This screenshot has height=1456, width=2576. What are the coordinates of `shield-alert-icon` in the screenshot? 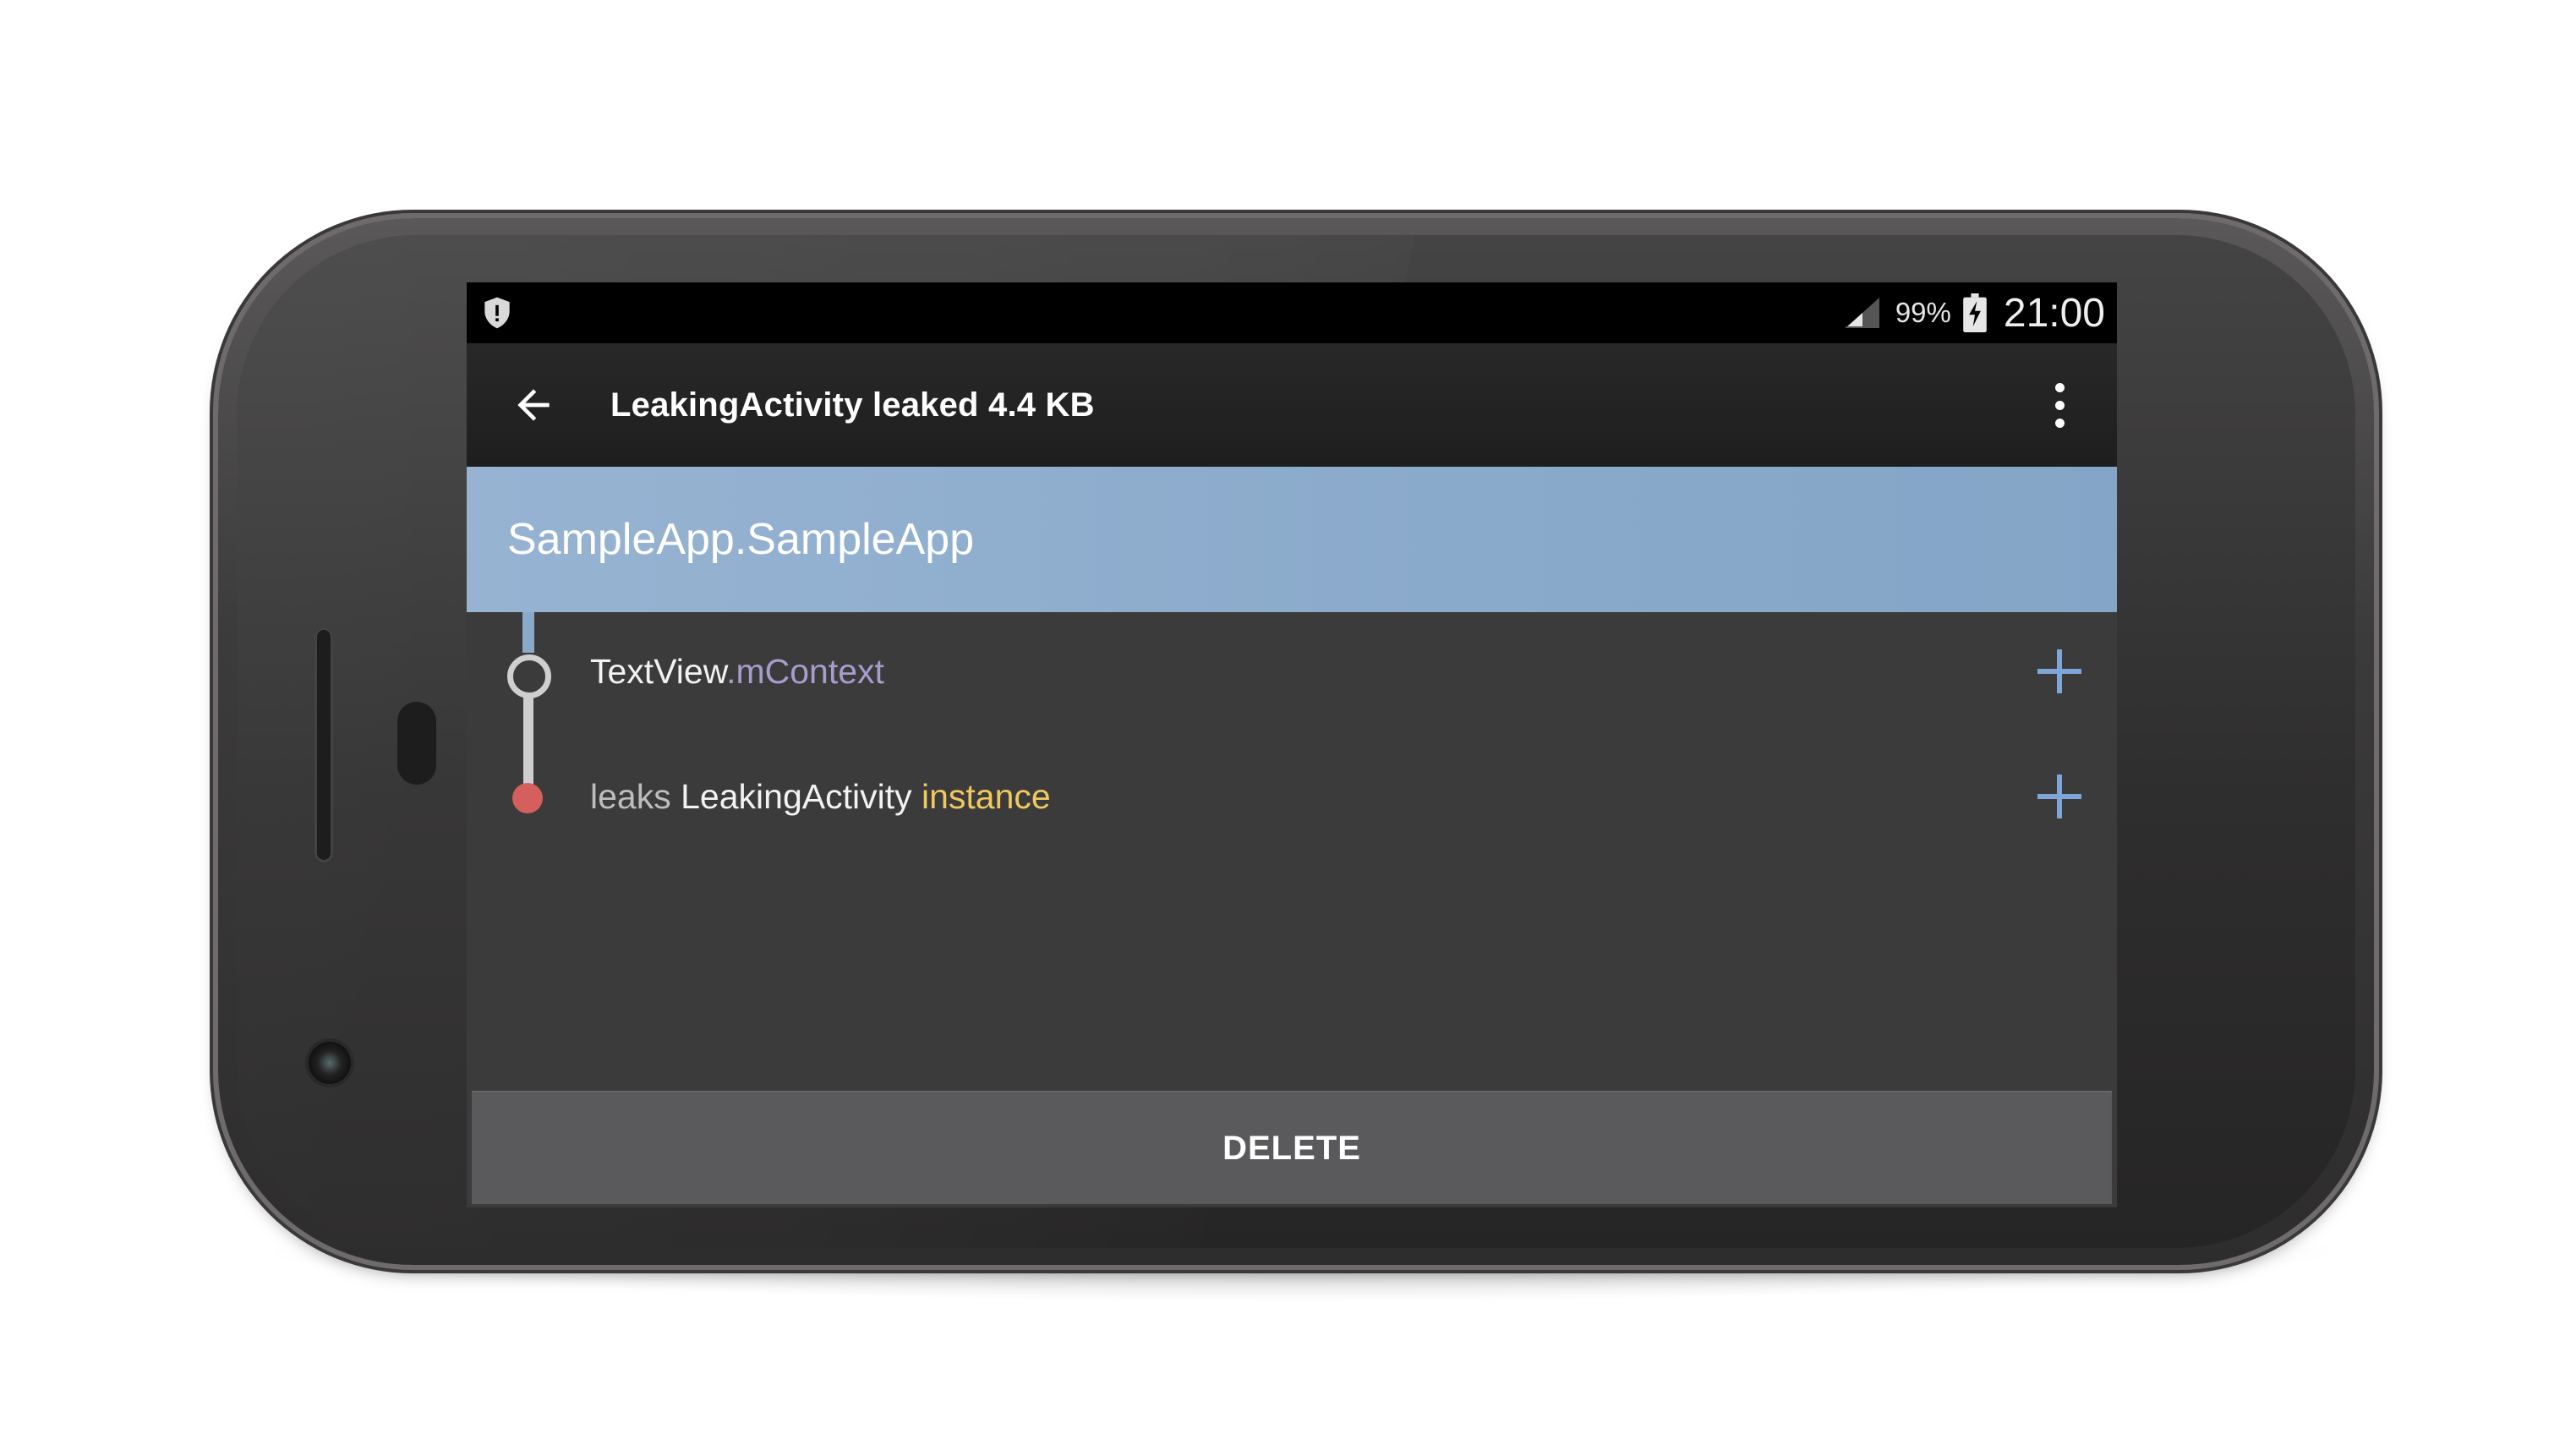 It's located at (497, 313).